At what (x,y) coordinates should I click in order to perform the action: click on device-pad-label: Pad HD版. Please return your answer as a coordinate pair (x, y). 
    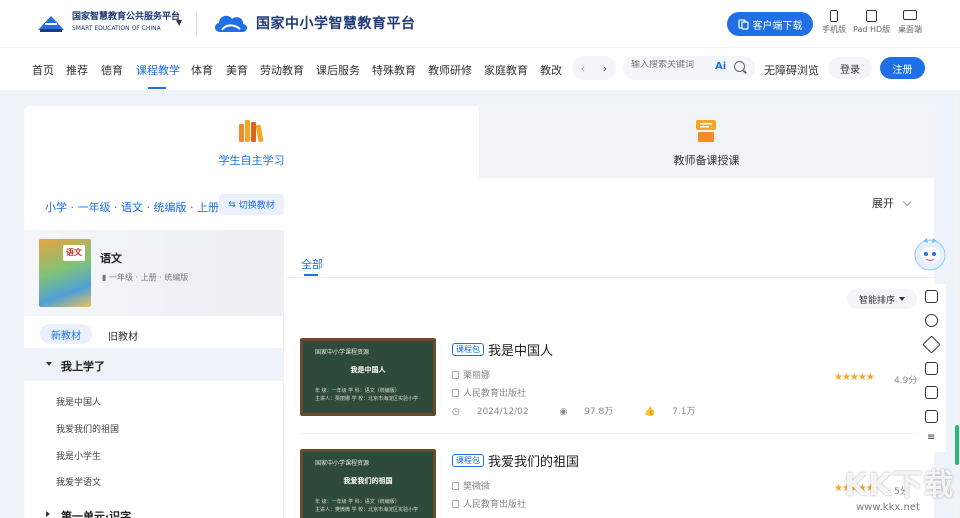
    Looking at the image, I should click on (872, 29).